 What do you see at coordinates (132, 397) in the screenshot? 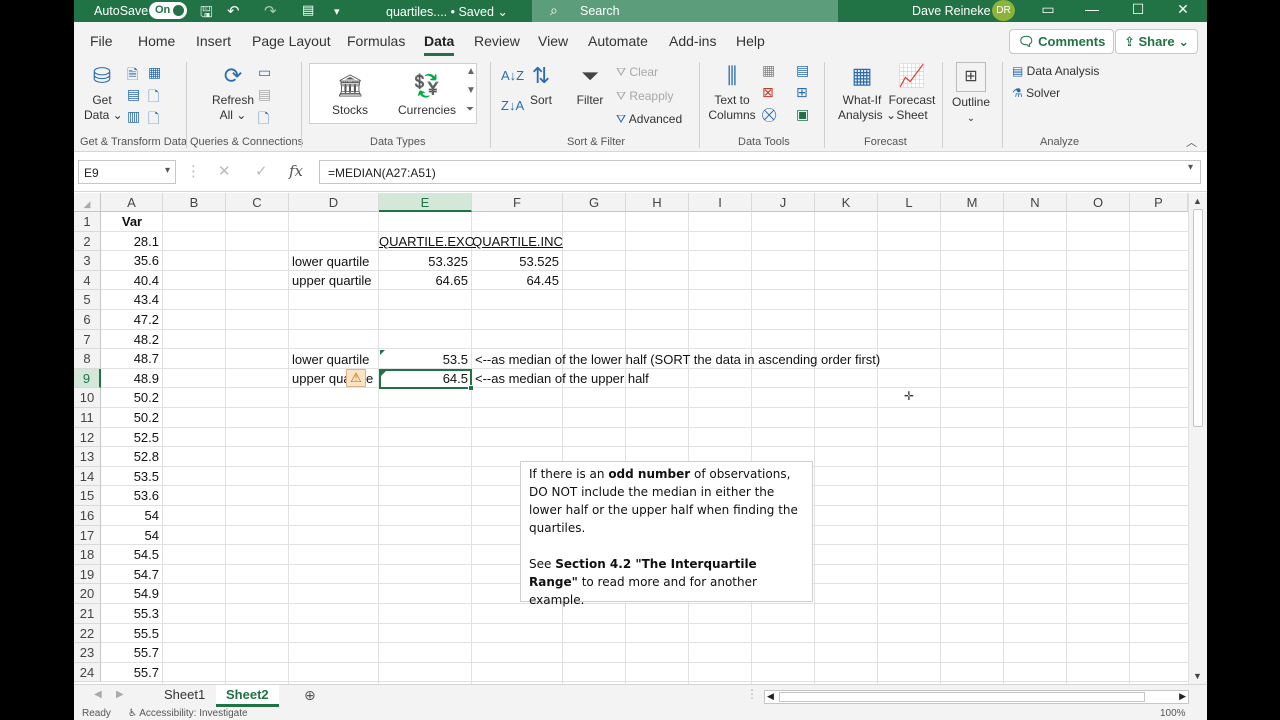
I see `cell-a10: 50.2` at bounding box center [132, 397].